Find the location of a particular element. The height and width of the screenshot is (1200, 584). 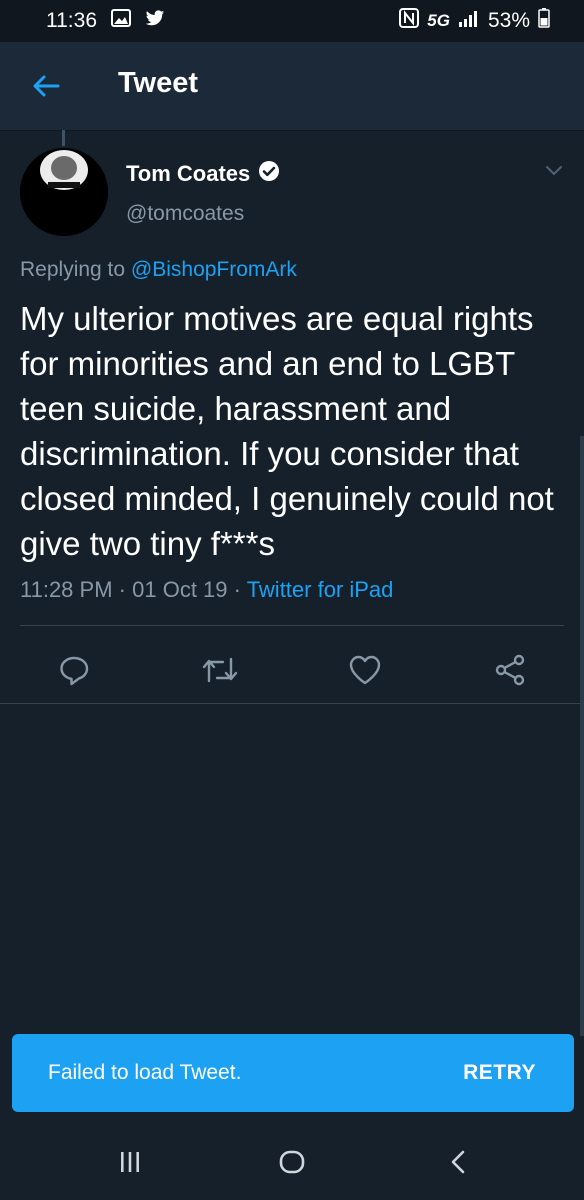

back-button is located at coordinates (46, 86).